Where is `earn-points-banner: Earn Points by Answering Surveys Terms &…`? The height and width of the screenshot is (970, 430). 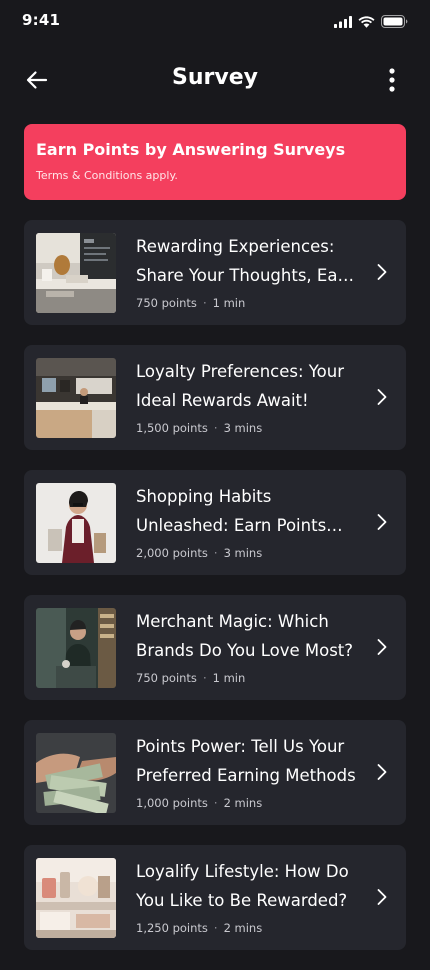
earn-points-banner: Earn Points by Answering Surveys Terms &… is located at coordinates (215, 162).